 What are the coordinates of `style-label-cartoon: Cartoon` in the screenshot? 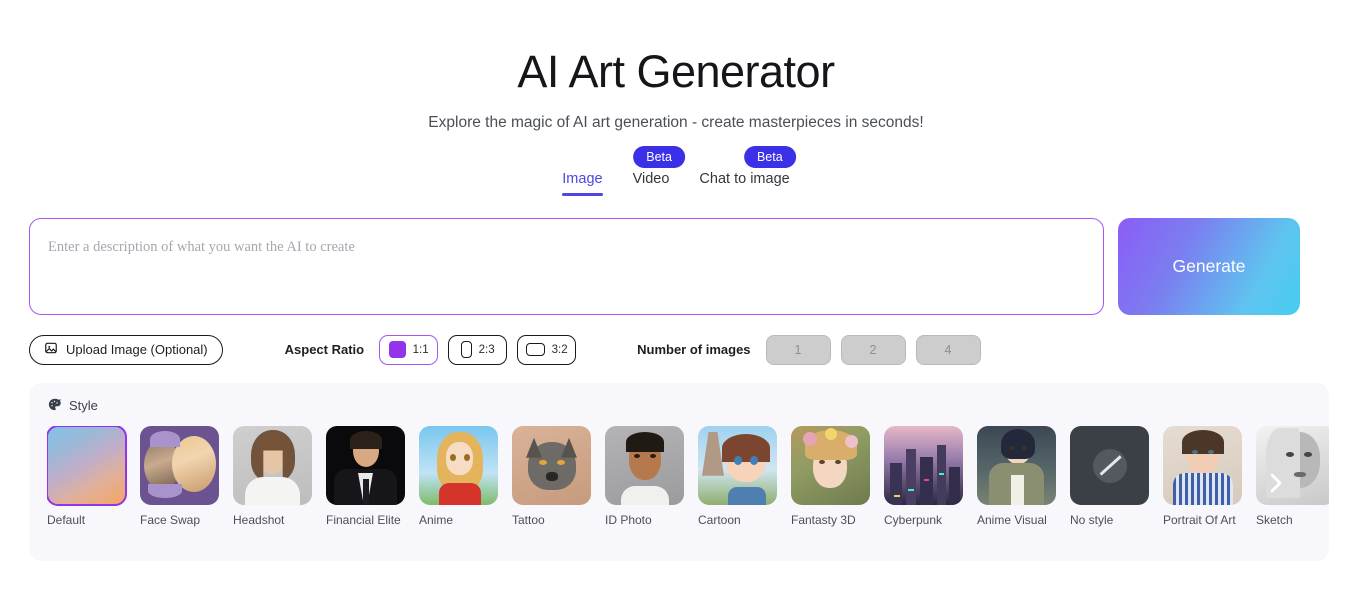 It's located at (719, 519).